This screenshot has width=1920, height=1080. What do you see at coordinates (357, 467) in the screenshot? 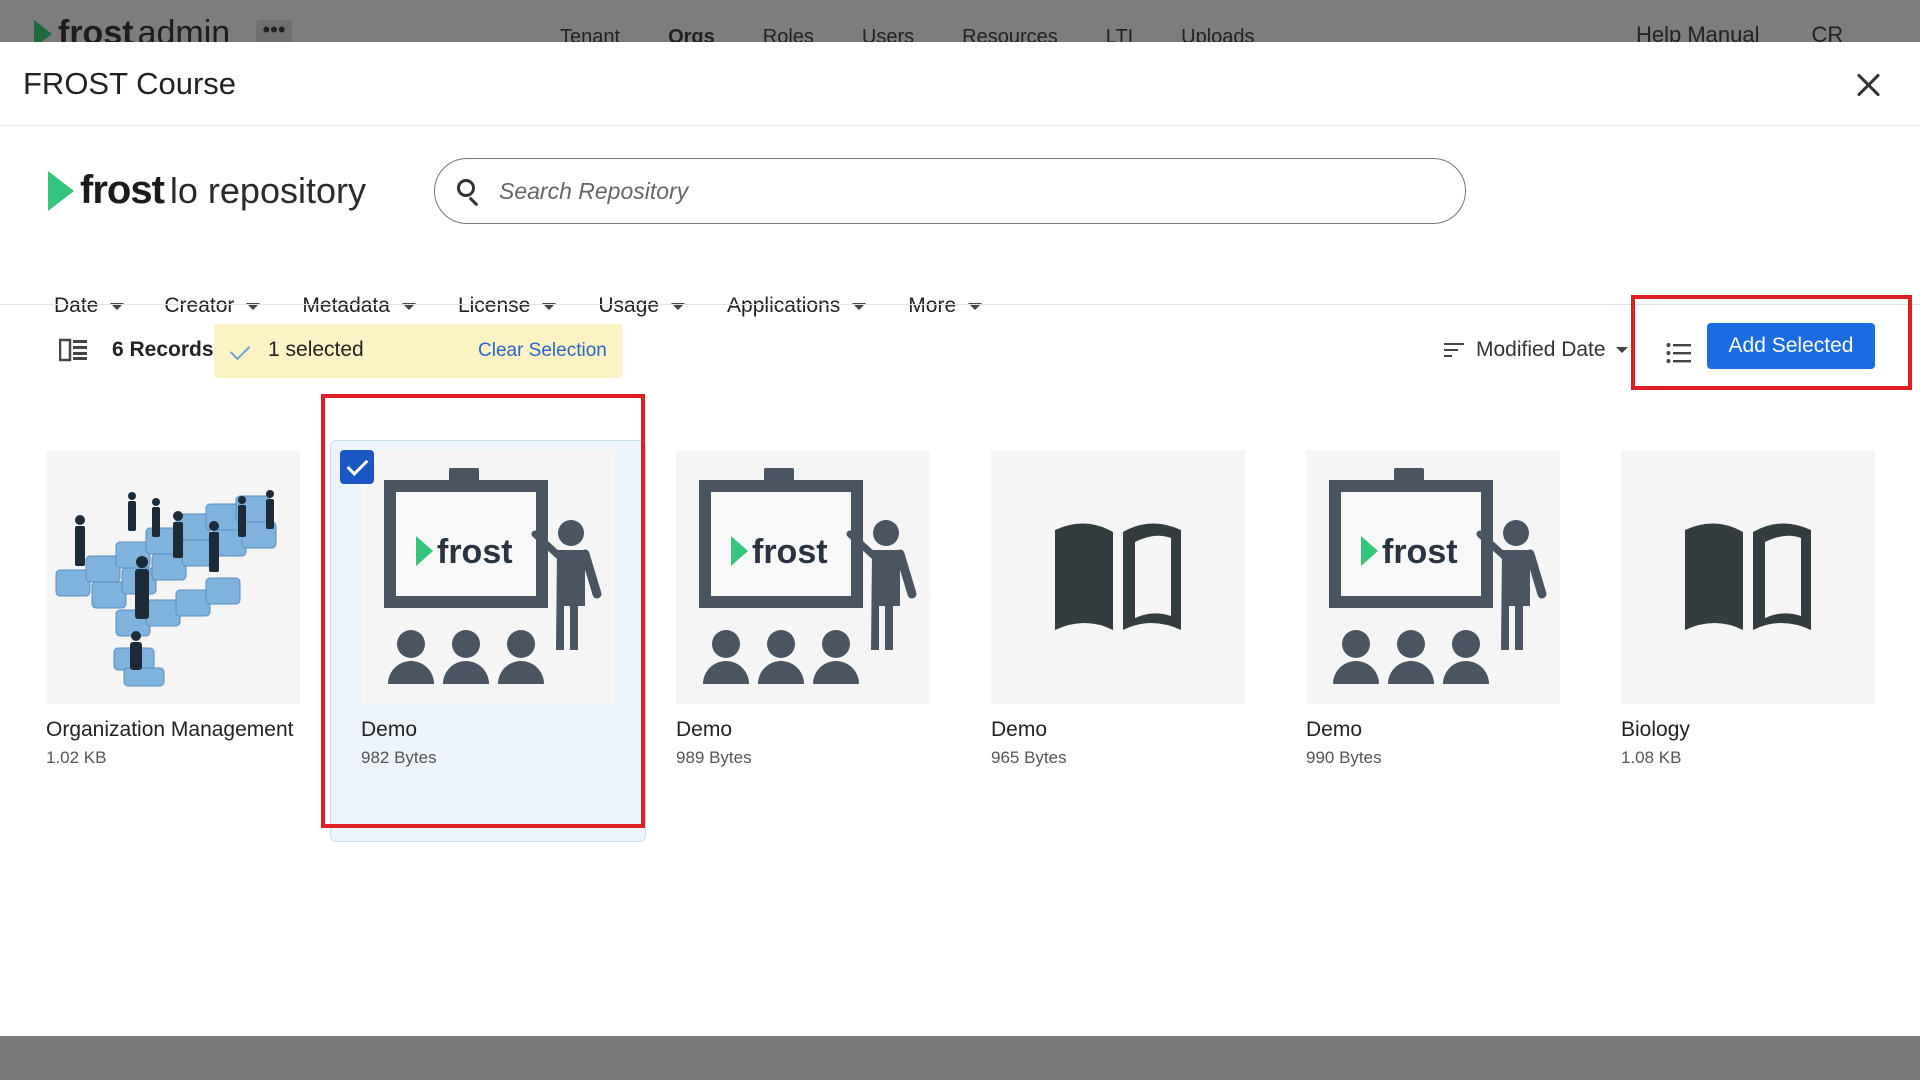
I see `item-checkbox-checked` at bounding box center [357, 467].